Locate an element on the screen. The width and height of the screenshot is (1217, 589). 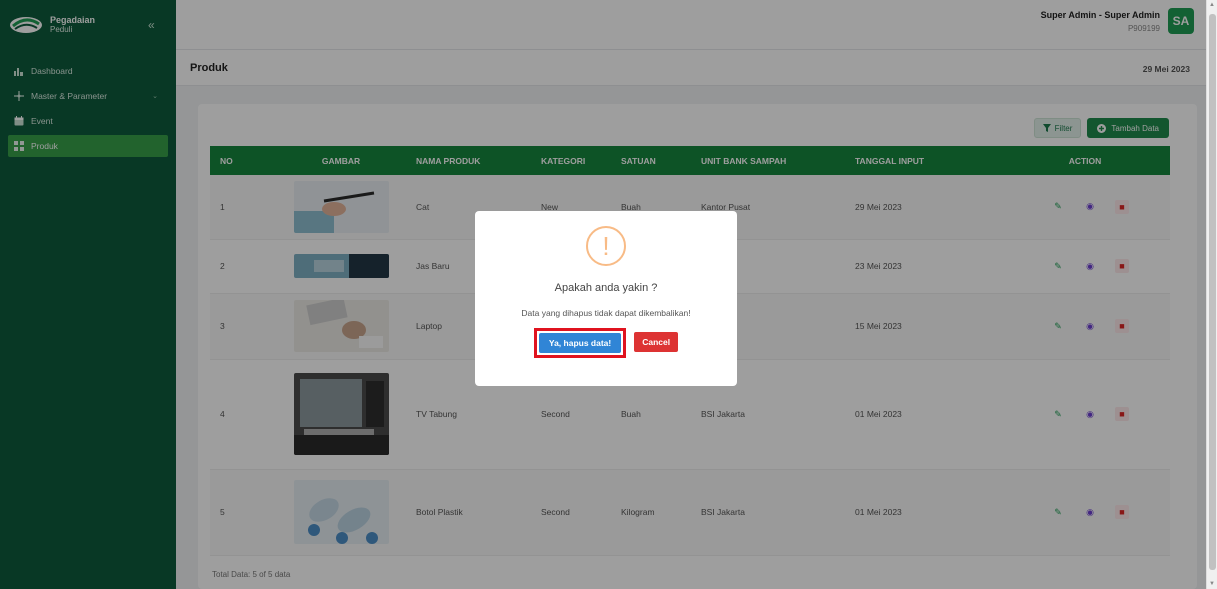
confirm-delete-button: Ya, hapus data! is located at coordinates (580, 343).